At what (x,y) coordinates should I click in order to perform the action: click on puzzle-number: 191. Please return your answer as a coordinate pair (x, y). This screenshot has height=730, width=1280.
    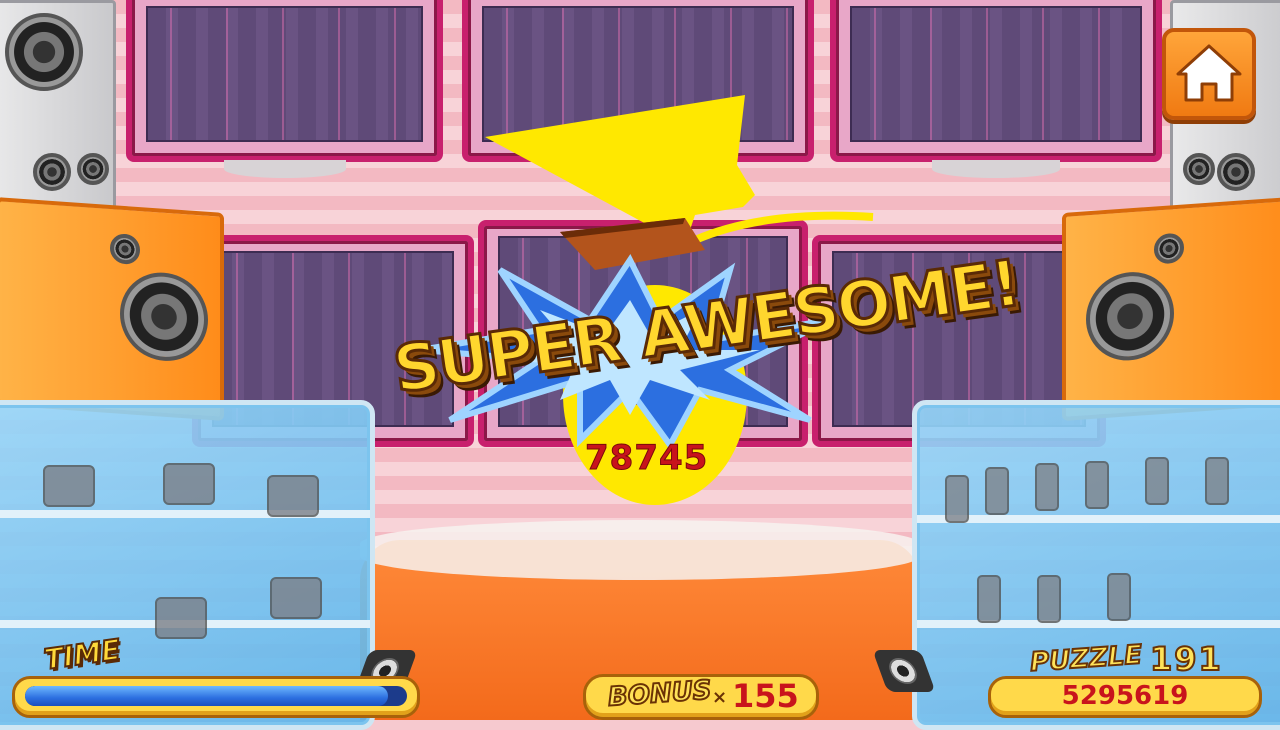
    Looking at the image, I should click on (1186, 659).